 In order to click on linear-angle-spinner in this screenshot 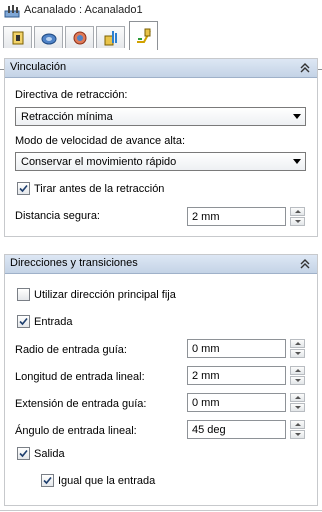, I will do `click(297, 429)`.